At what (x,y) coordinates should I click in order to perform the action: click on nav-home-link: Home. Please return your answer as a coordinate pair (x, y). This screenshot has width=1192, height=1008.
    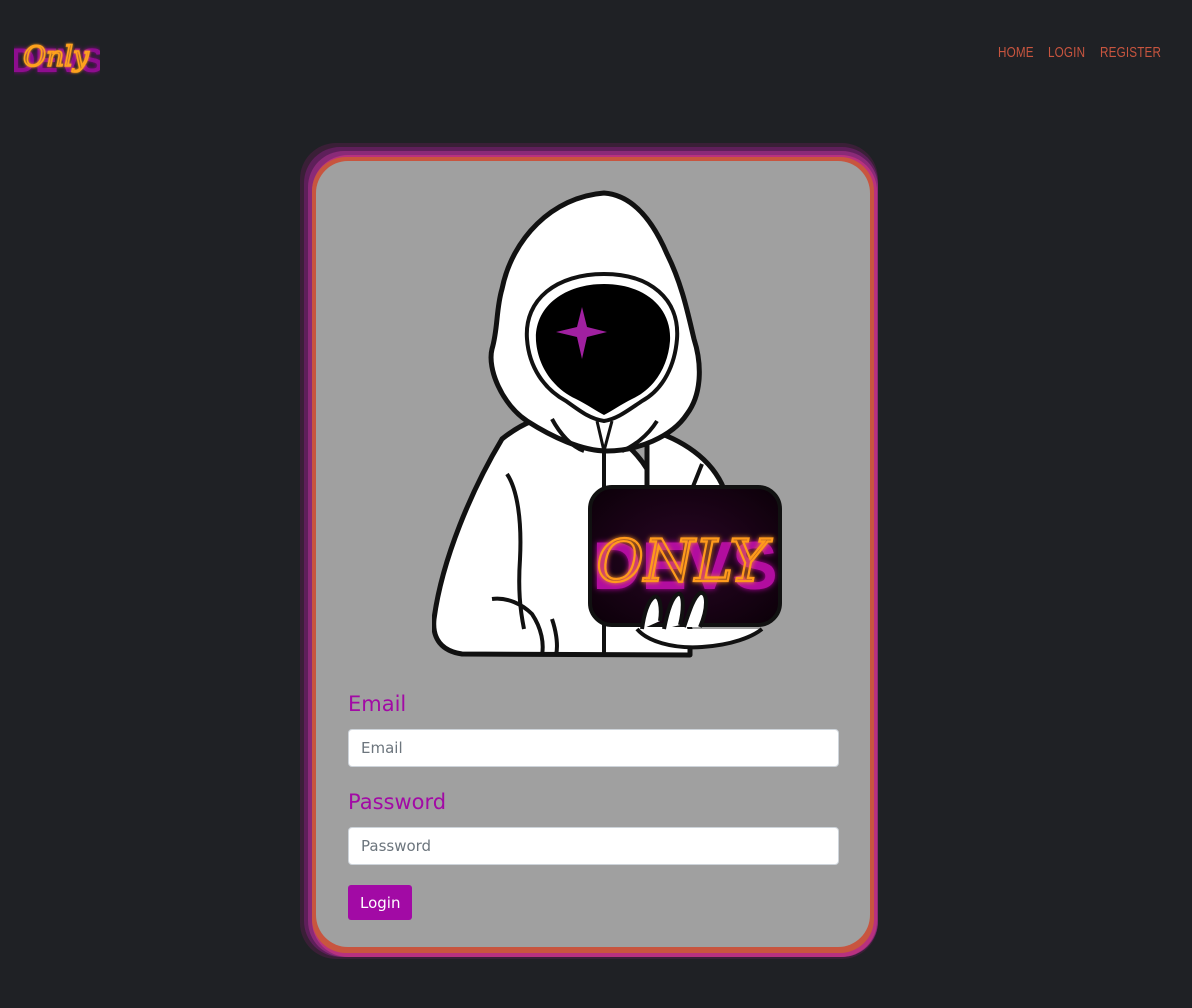
    Looking at the image, I should click on (1016, 53).